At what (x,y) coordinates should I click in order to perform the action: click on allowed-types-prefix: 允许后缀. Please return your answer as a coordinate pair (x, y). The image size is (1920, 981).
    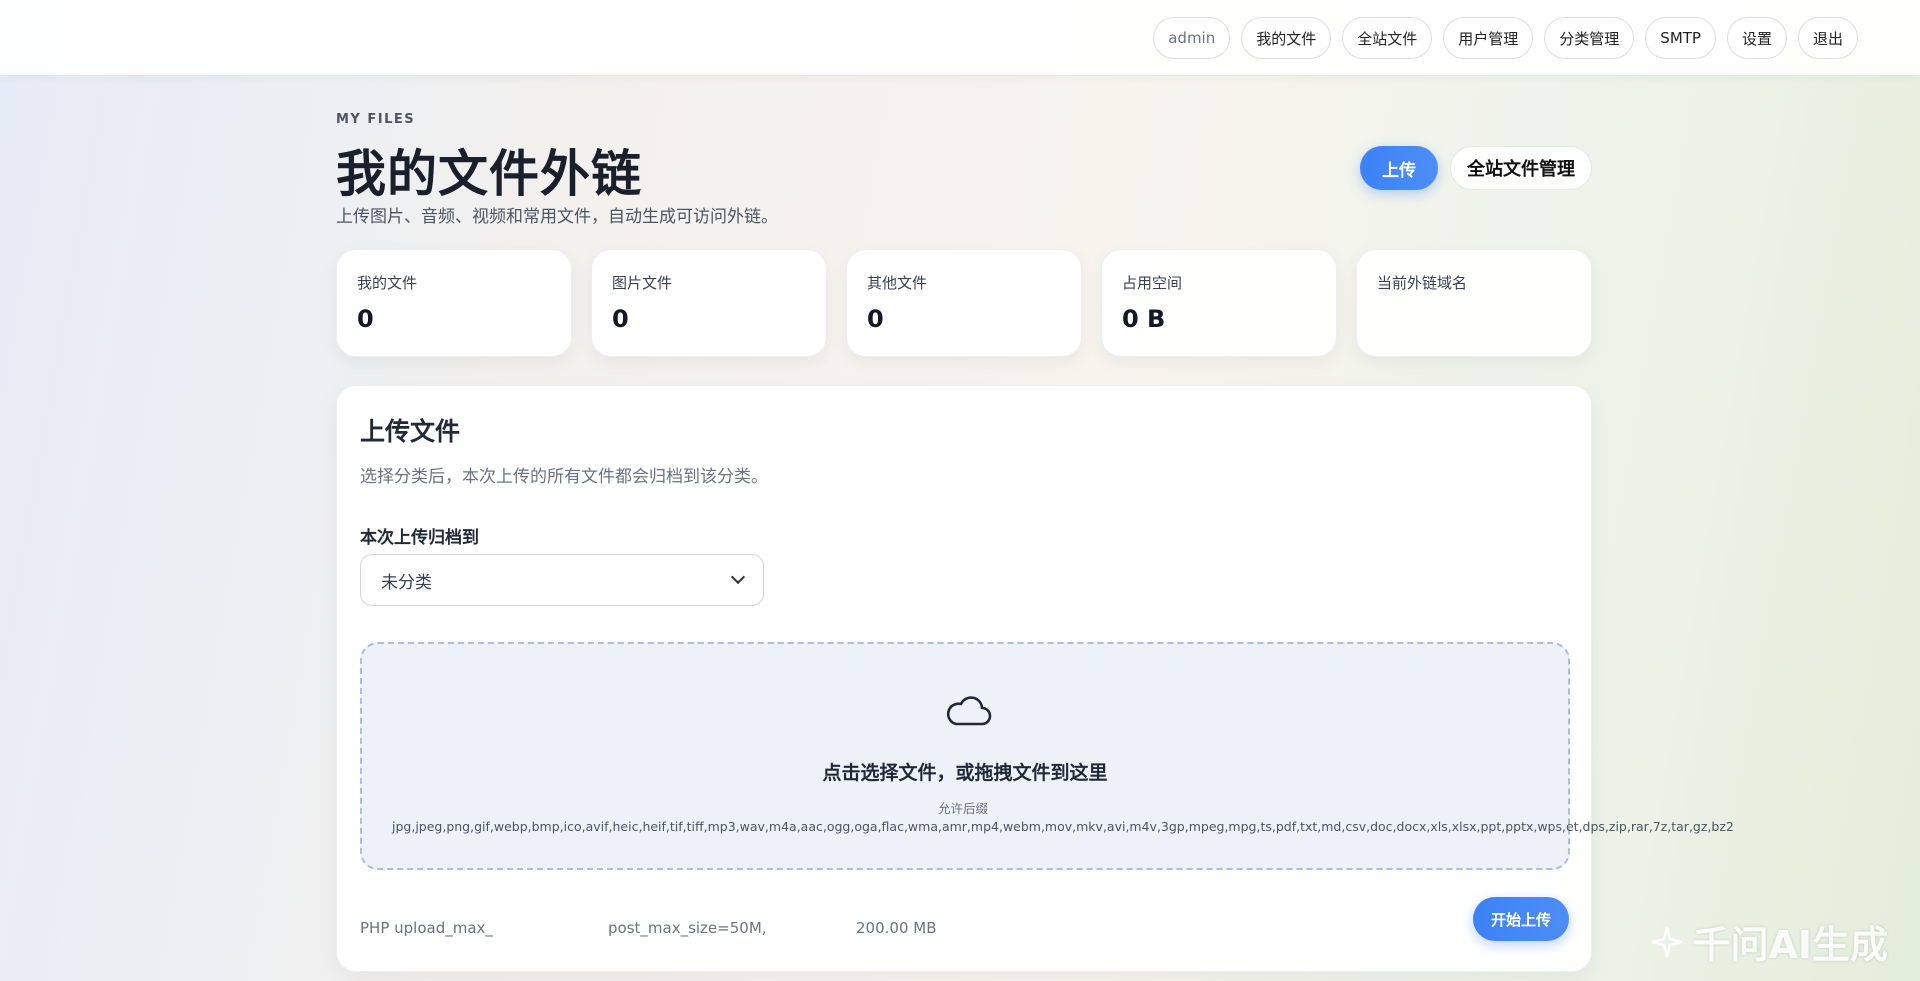
    Looking at the image, I should click on (962, 808).